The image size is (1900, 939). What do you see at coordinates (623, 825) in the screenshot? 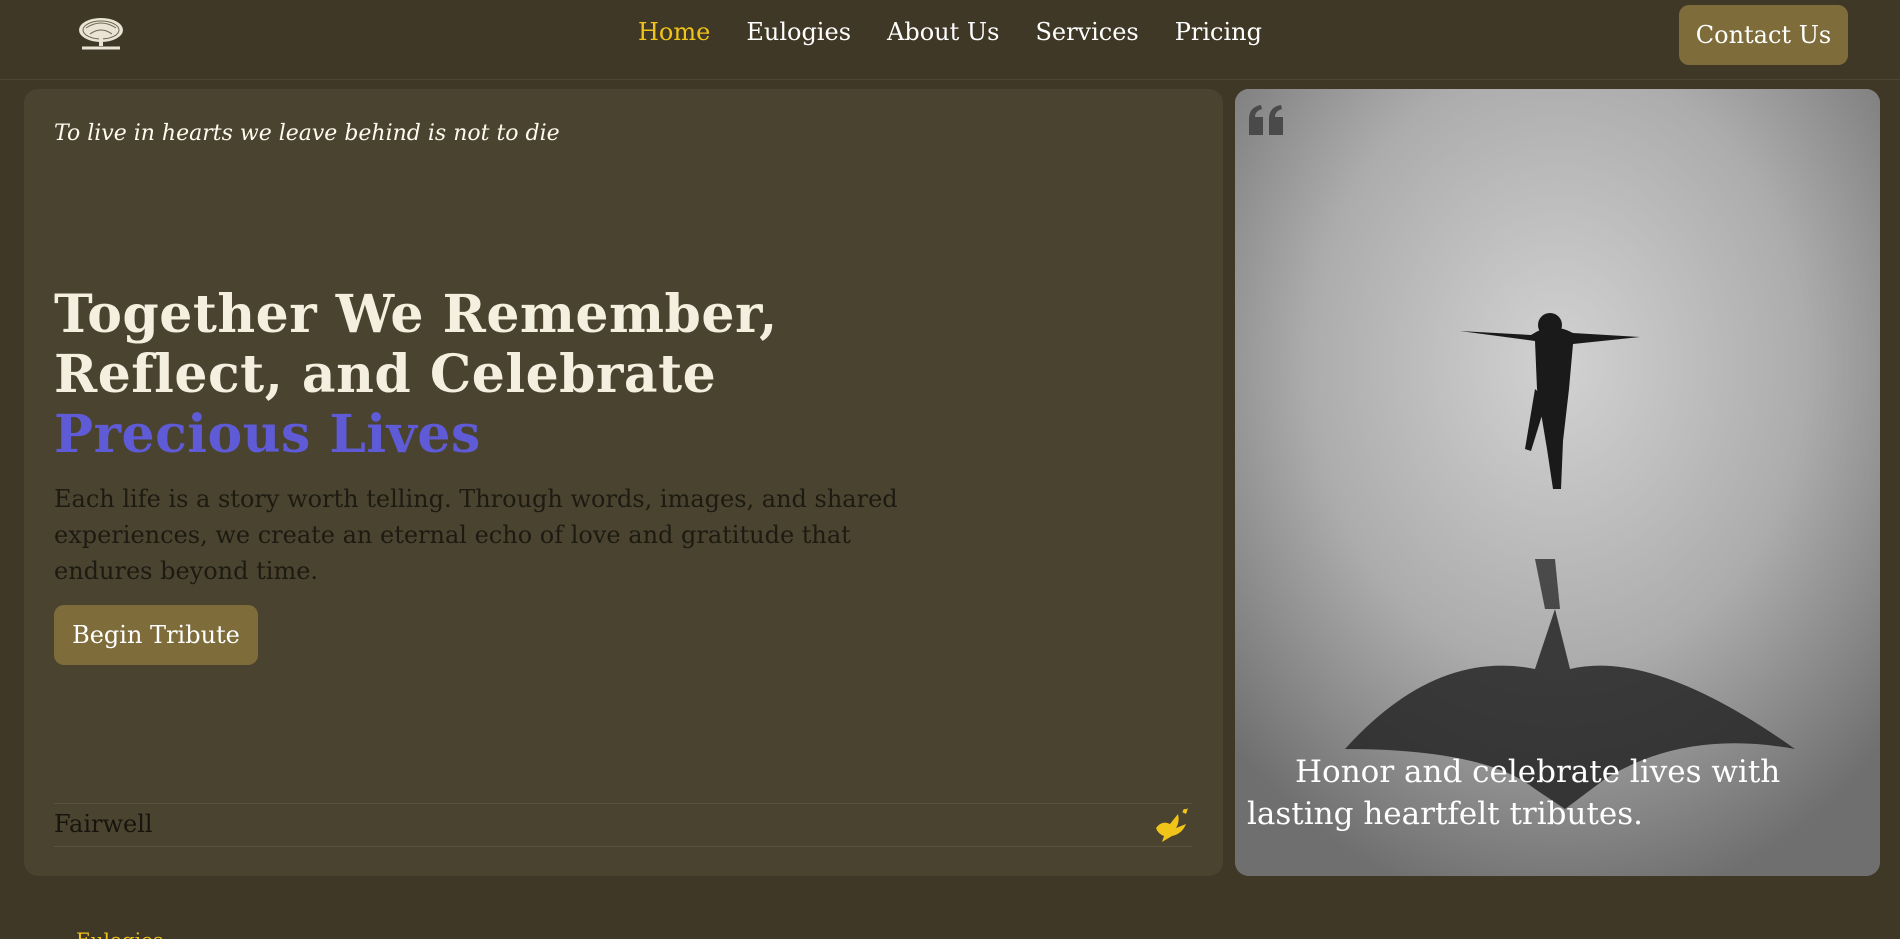
I see `hero-footer-strip: Fairwell` at bounding box center [623, 825].